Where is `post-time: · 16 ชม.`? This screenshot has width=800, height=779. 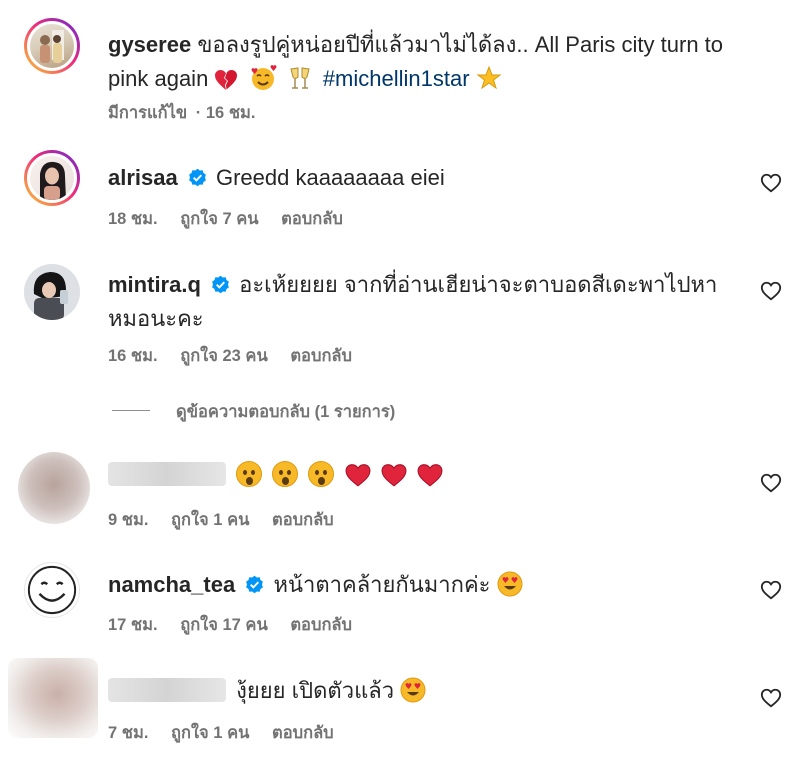
post-time: · 16 ชม. is located at coordinates (225, 113).